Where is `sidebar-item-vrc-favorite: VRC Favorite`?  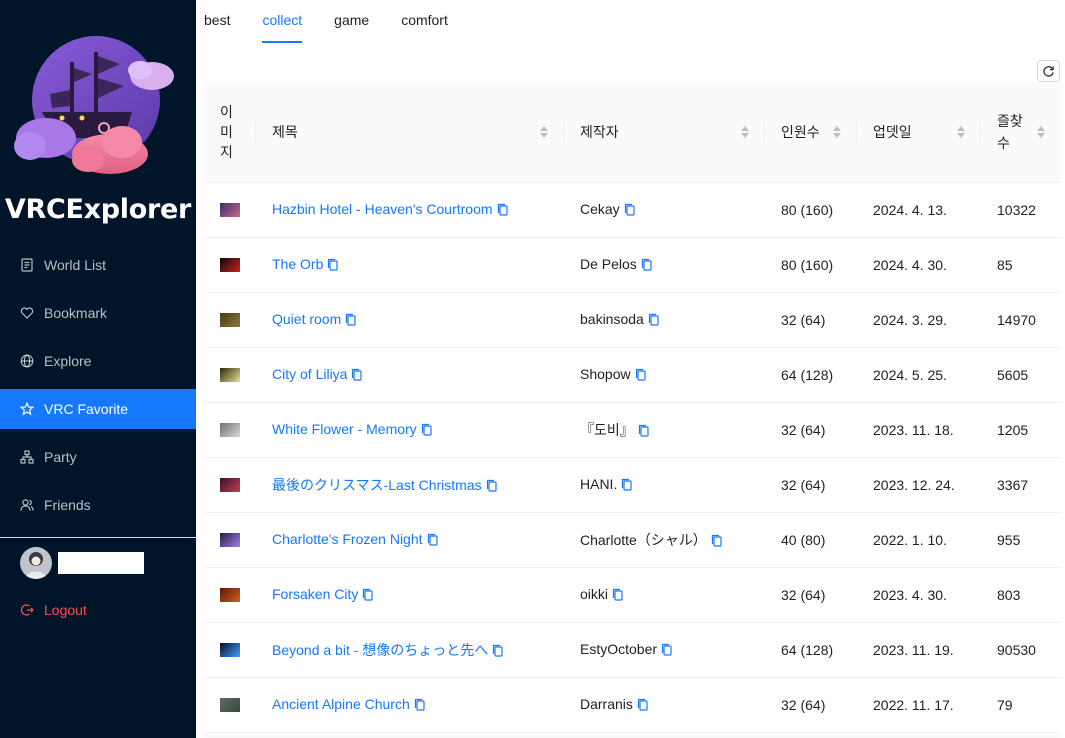
sidebar-item-vrc-favorite: VRC Favorite is located at coordinates (98, 409).